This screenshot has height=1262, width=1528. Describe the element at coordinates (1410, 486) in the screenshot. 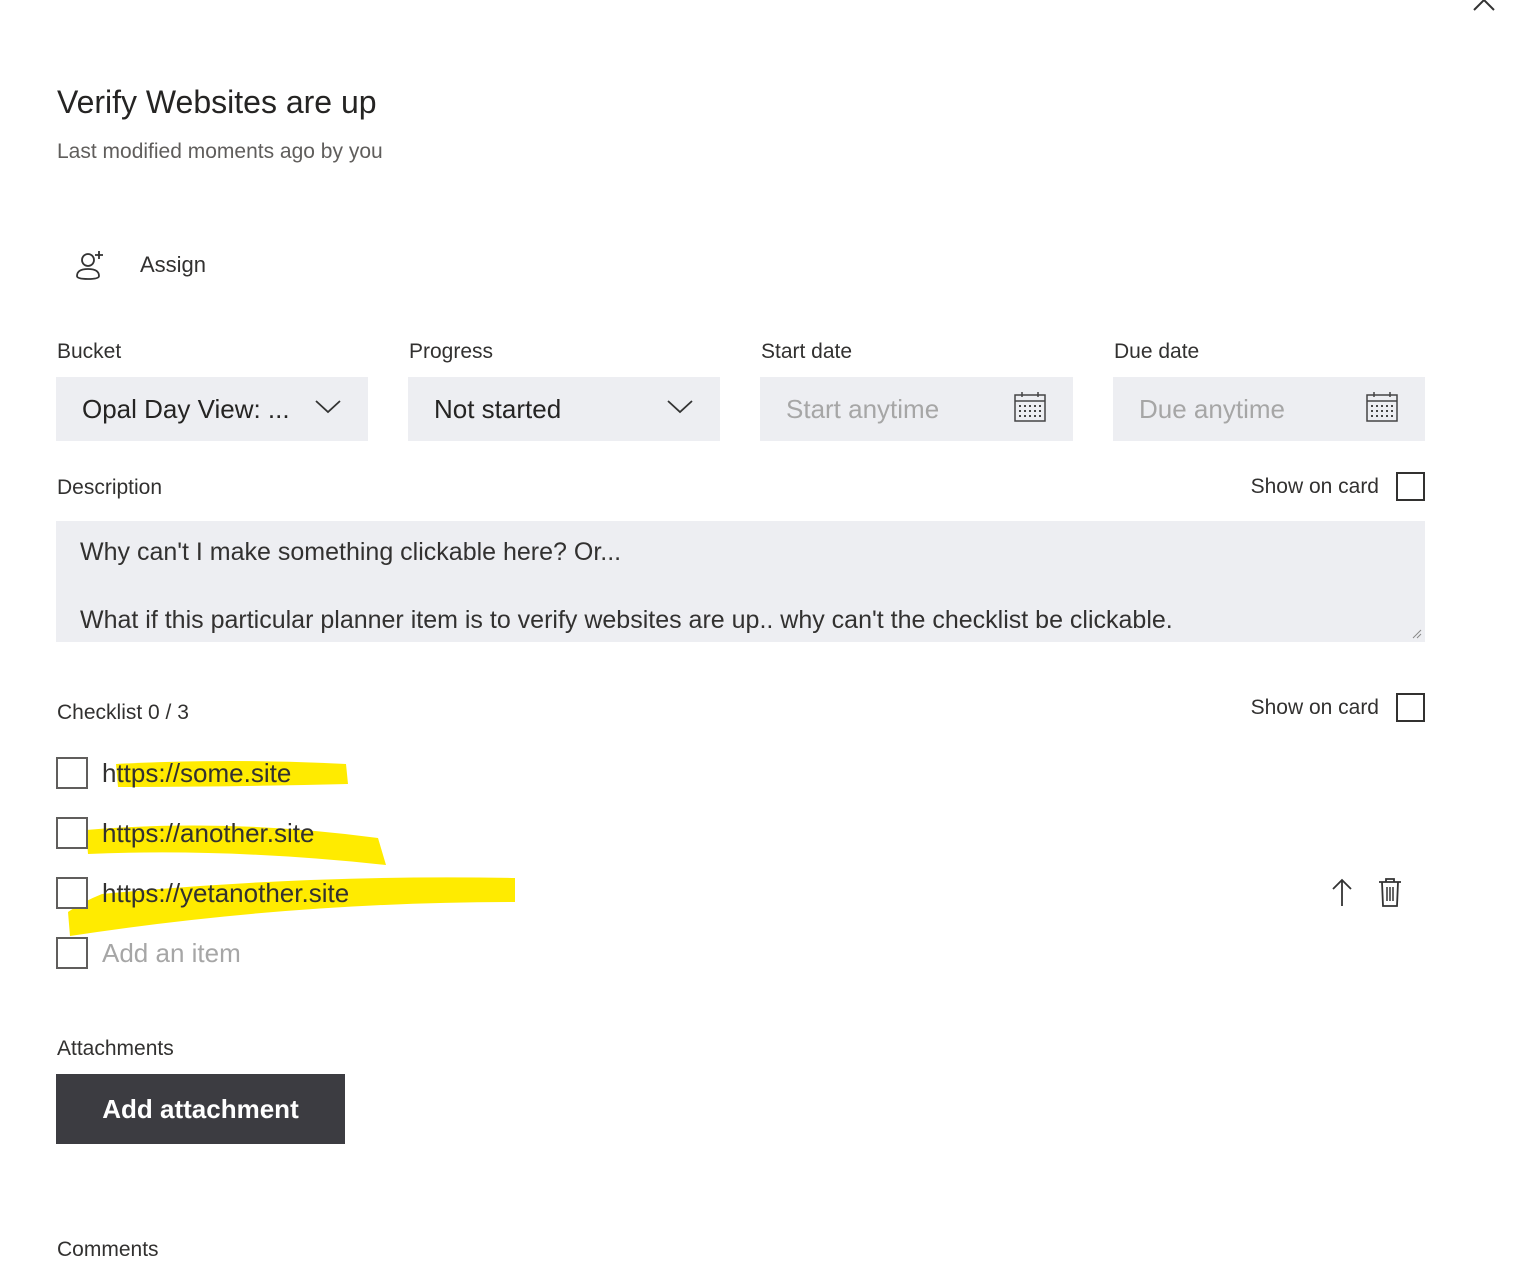

I see `description-show-on-card-checkbox` at that location.